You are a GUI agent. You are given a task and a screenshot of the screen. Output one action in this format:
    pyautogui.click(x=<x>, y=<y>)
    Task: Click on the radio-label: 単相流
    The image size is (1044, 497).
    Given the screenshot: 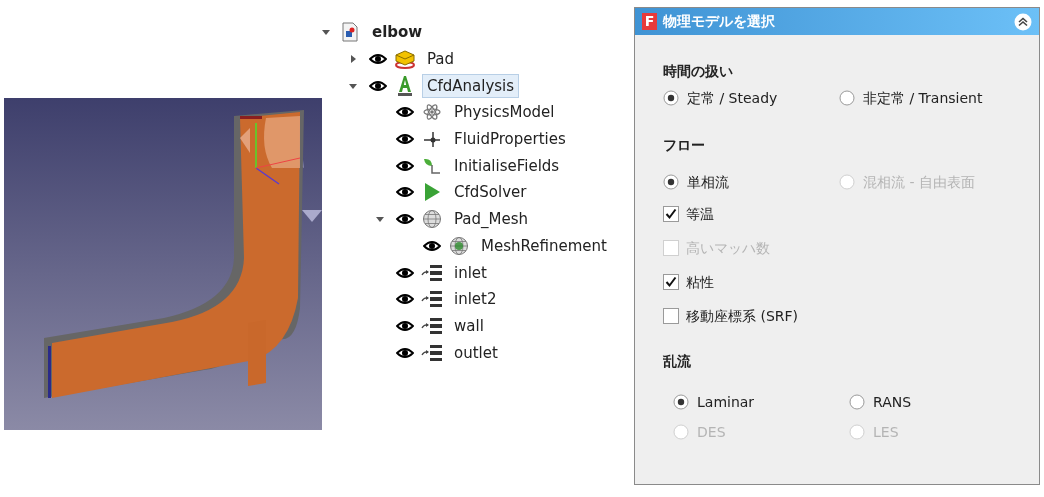 What is the action you would take?
    pyautogui.click(x=708, y=182)
    